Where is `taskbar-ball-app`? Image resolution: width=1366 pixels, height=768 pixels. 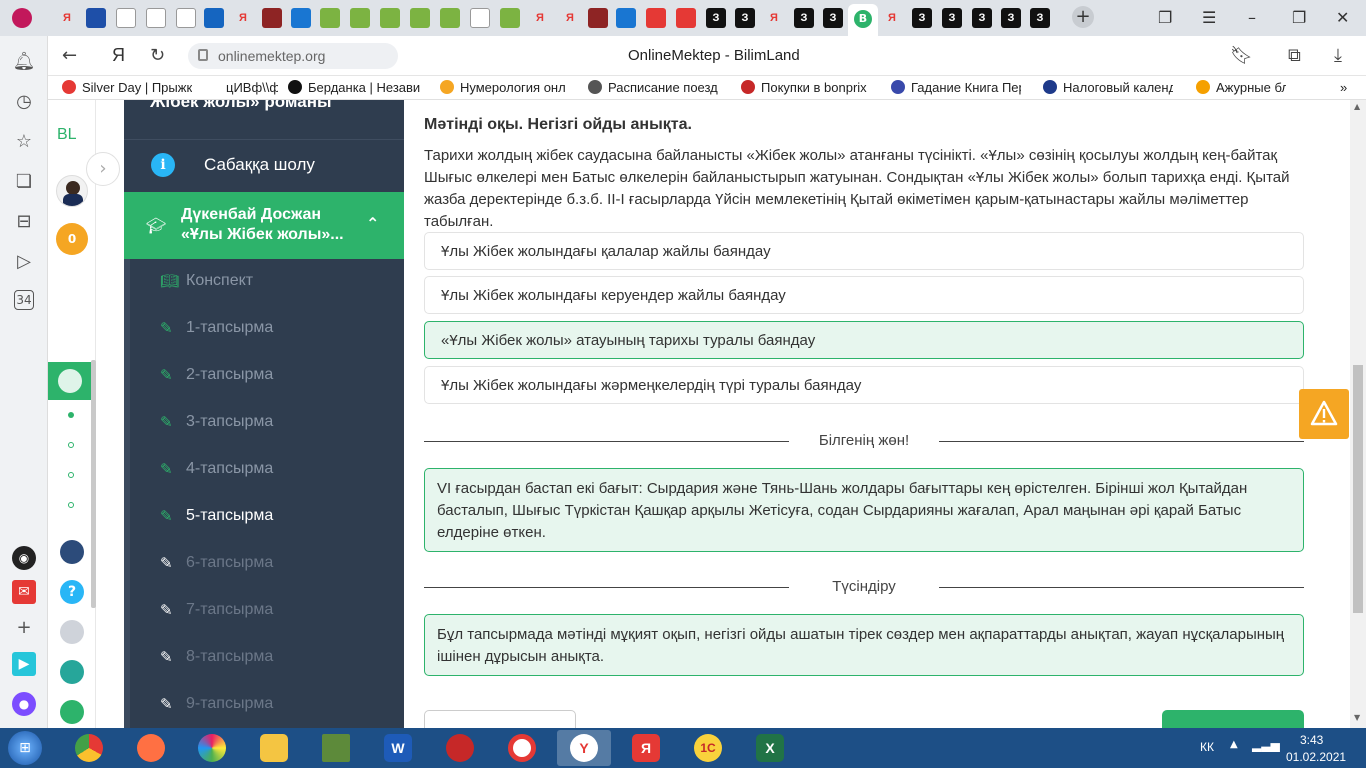
taskbar-ball-app is located at coordinates (212, 748).